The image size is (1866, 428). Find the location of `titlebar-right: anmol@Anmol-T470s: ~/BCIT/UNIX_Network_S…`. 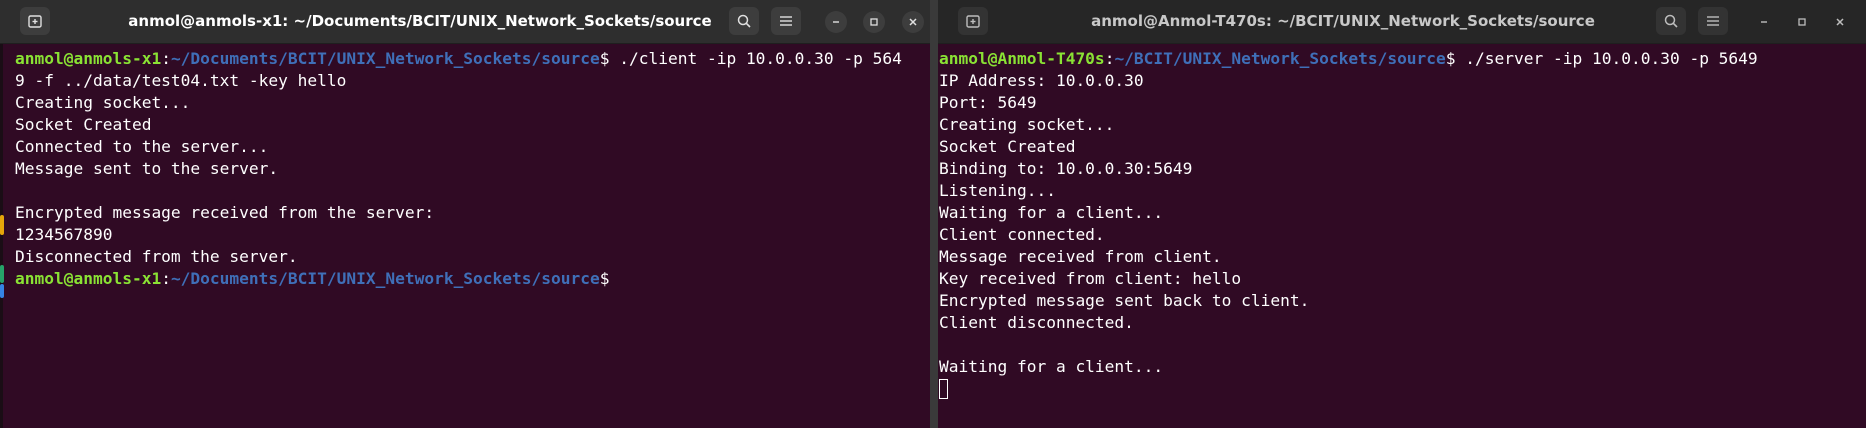

titlebar-right: anmol@Anmol-T470s: ~/BCIT/UNIX_Network_S… is located at coordinates (1402, 22).